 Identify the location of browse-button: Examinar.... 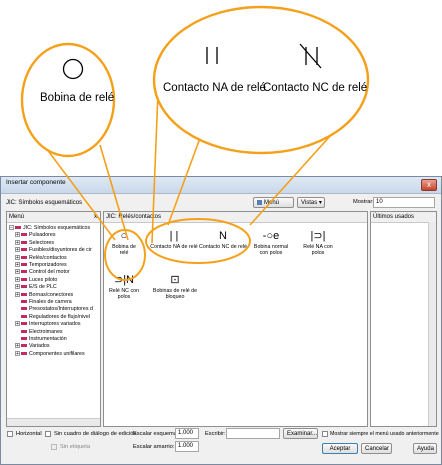
(300, 433).